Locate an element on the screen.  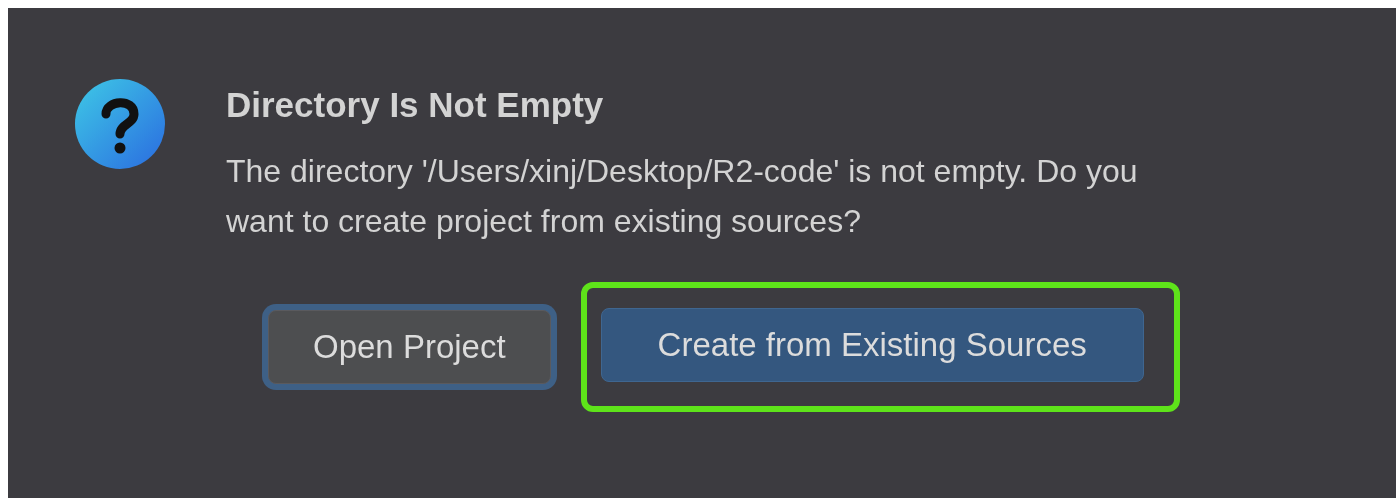
question-icon is located at coordinates (120, 124).